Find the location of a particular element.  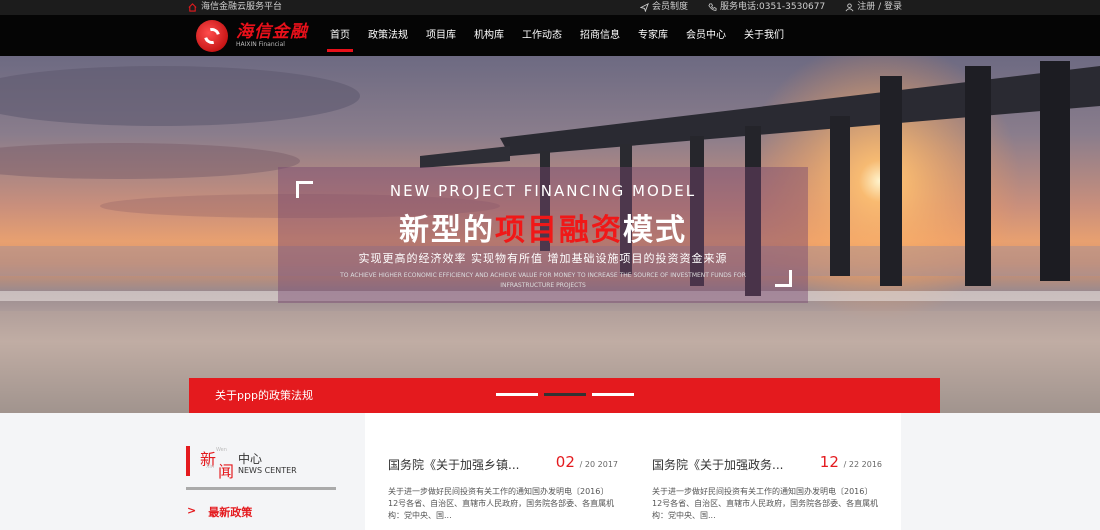

auth-link: 注册 / 登录 is located at coordinates (873, 7).